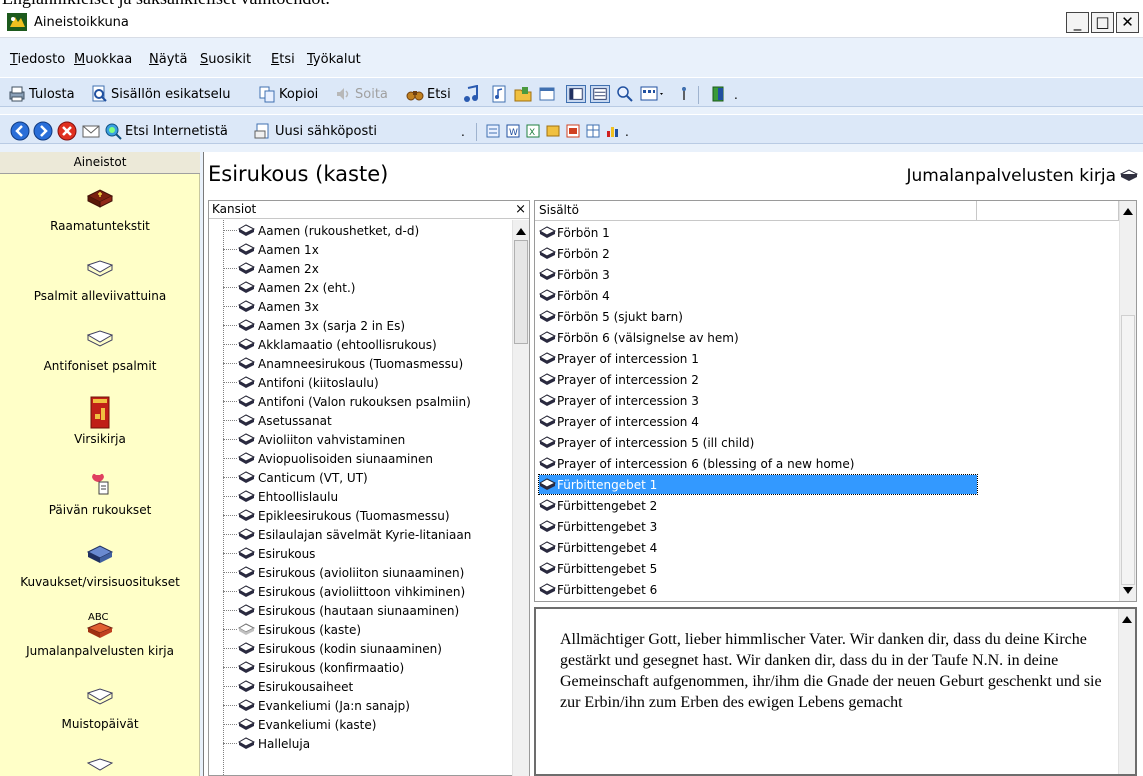  Describe the element at coordinates (1077, 22) in the screenshot. I see `minimize-button: _` at that location.